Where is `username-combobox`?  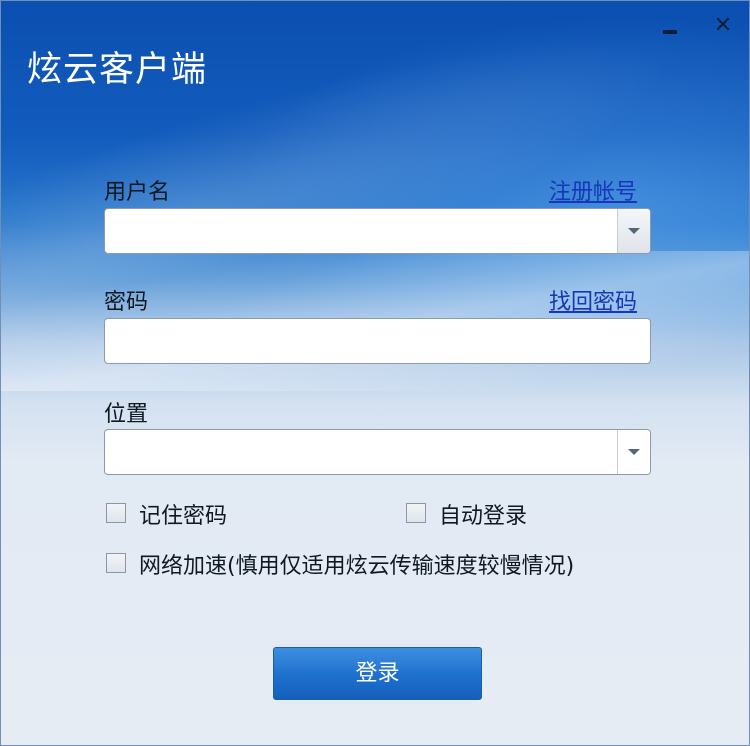
username-combobox is located at coordinates (377, 231).